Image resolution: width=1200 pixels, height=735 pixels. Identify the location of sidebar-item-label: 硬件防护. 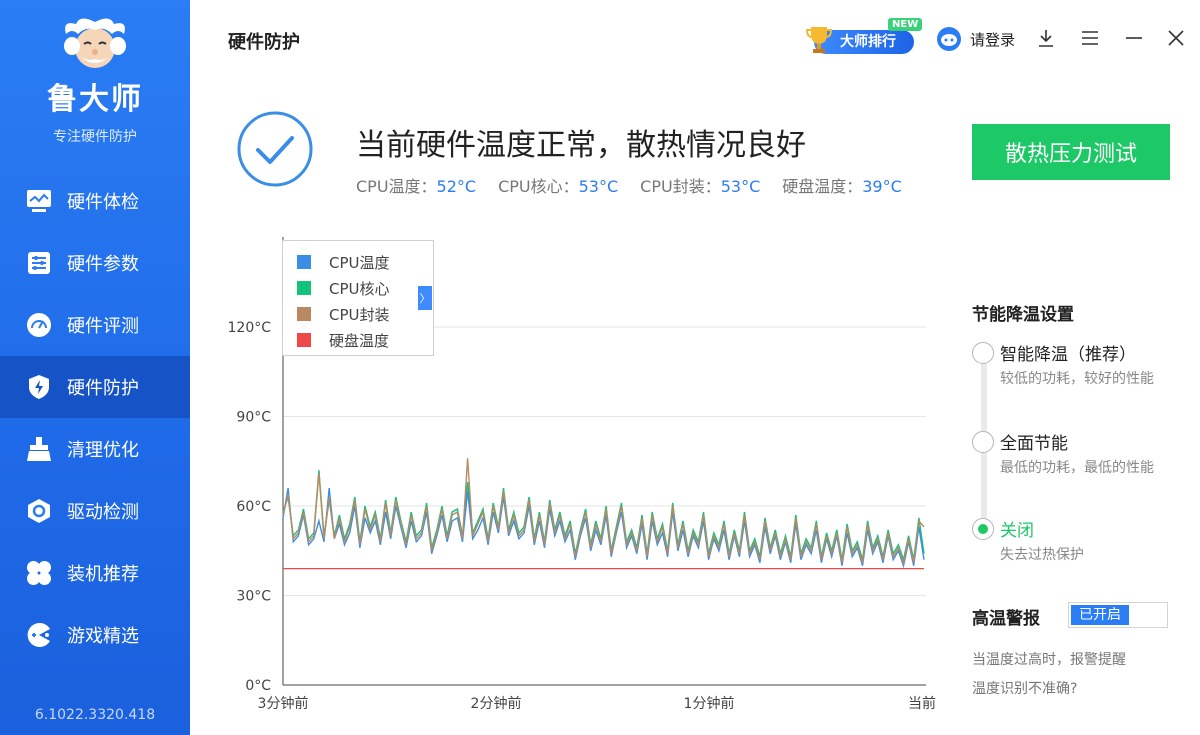
(103, 388).